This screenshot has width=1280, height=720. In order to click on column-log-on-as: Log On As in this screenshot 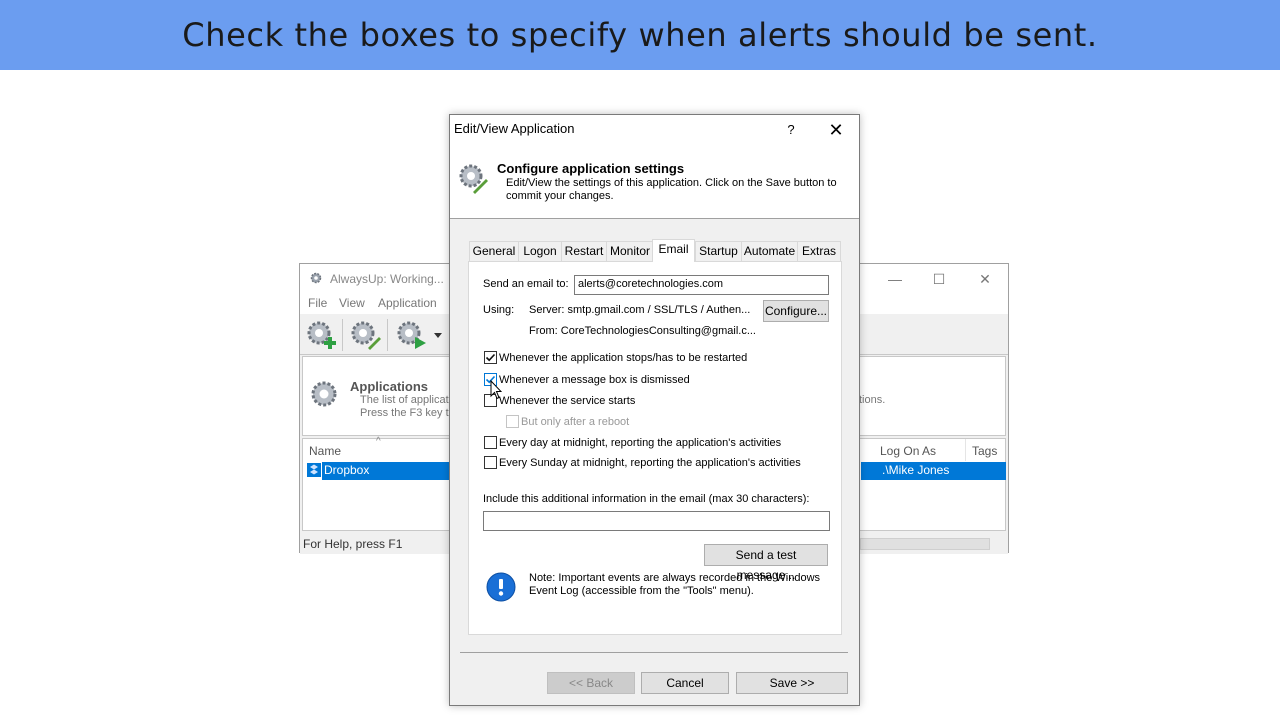, I will do `click(908, 451)`.